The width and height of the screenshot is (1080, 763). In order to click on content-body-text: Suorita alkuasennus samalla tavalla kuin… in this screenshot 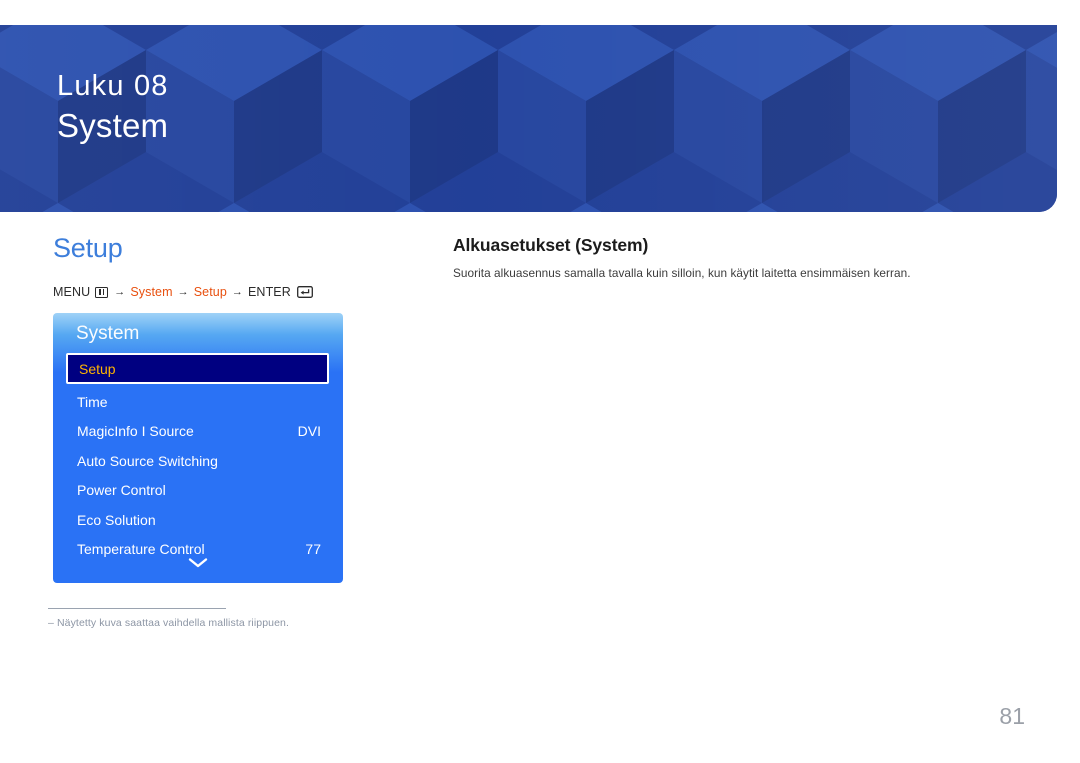, I will do `click(682, 273)`.